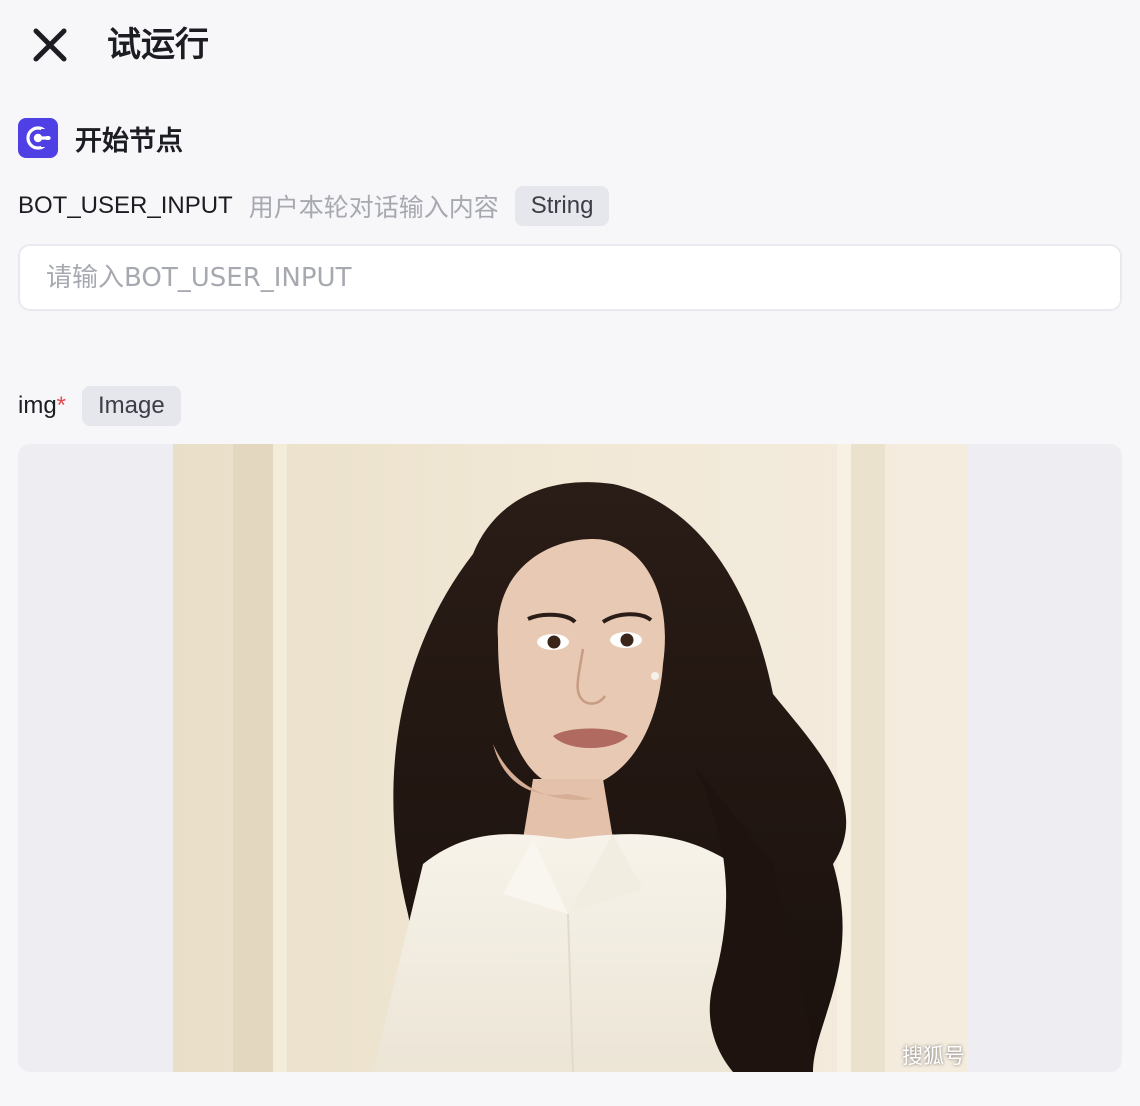  I want to click on type-tag-image: Image, so click(131, 406).